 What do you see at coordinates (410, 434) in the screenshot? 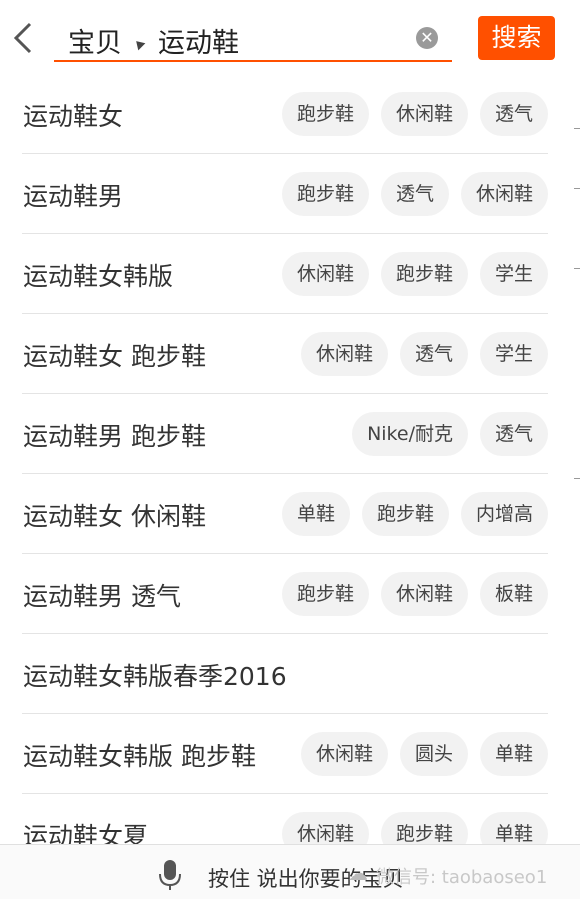
I see `suggestion-tag: Nike/耐克` at bounding box center [410, 434].